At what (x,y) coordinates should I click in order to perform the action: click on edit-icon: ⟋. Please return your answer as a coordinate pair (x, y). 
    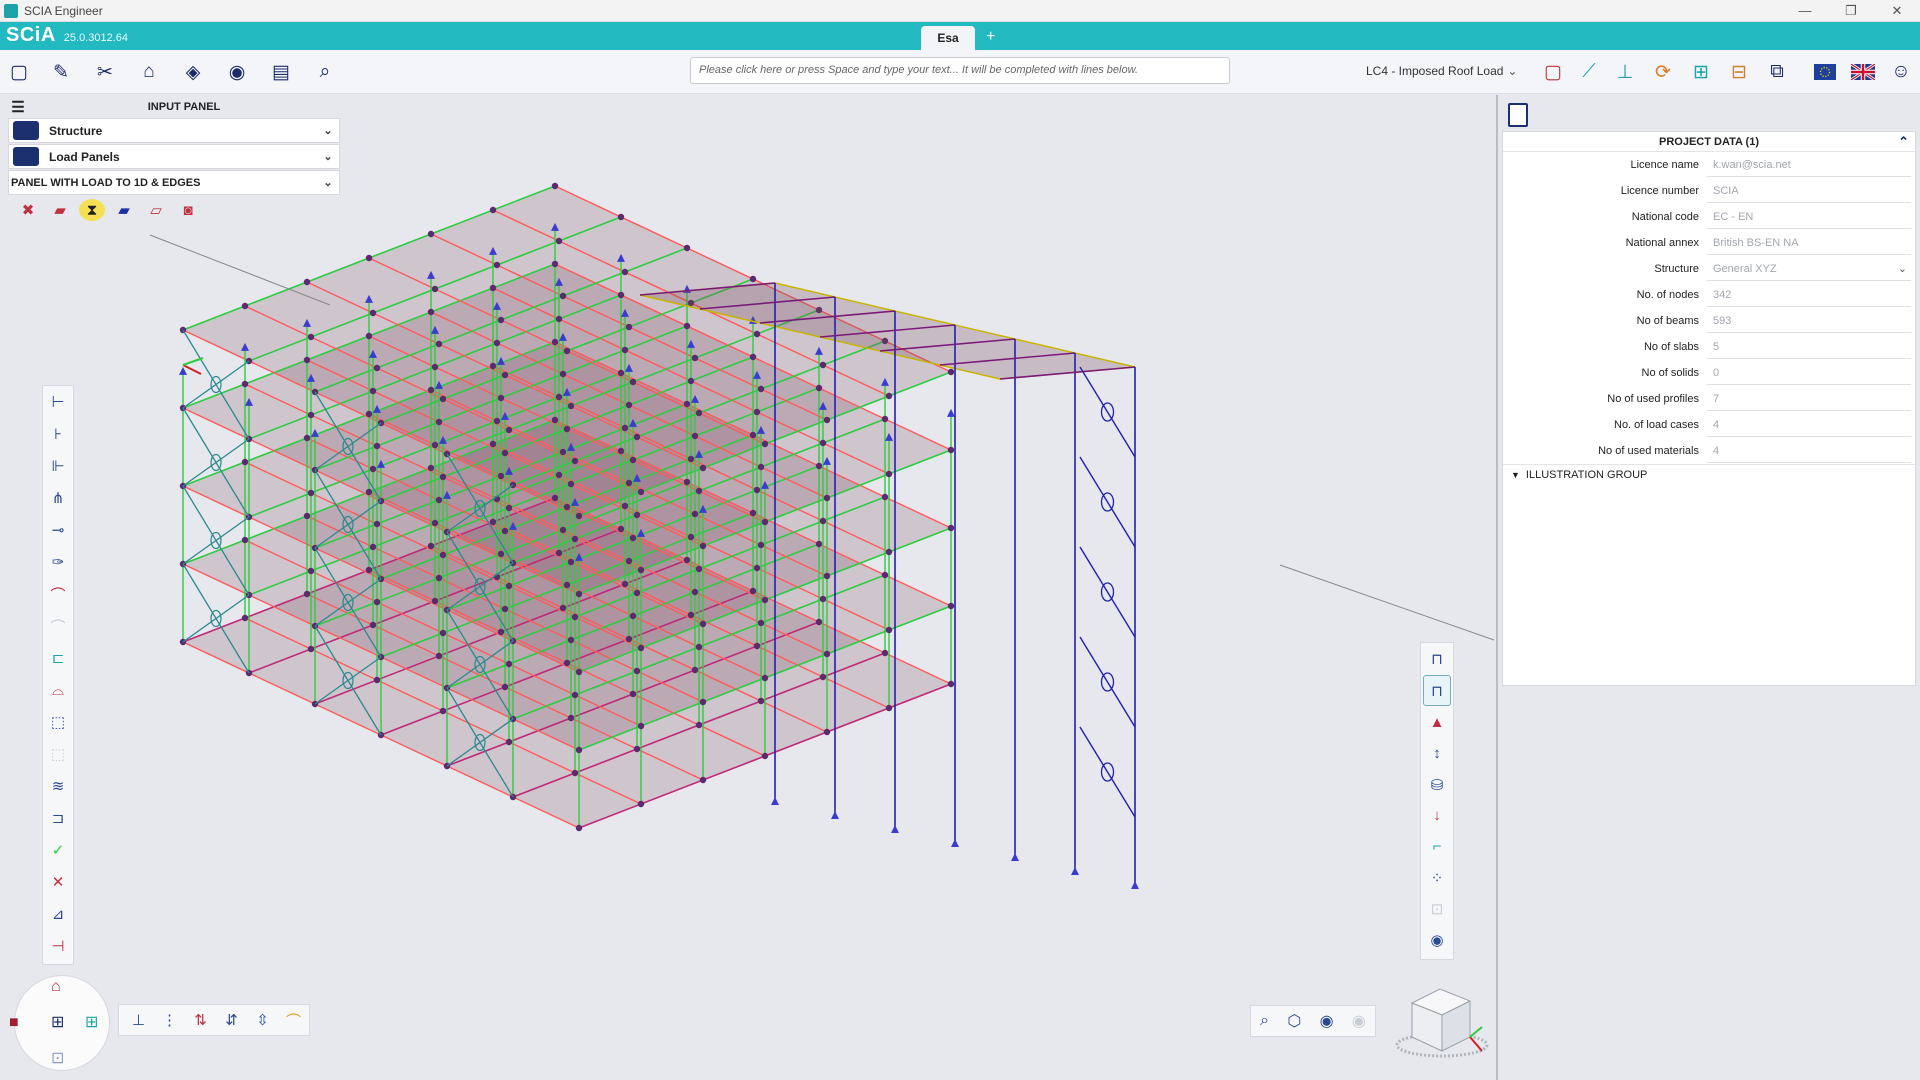
    Looking at the image, I should click on (1589, 72).